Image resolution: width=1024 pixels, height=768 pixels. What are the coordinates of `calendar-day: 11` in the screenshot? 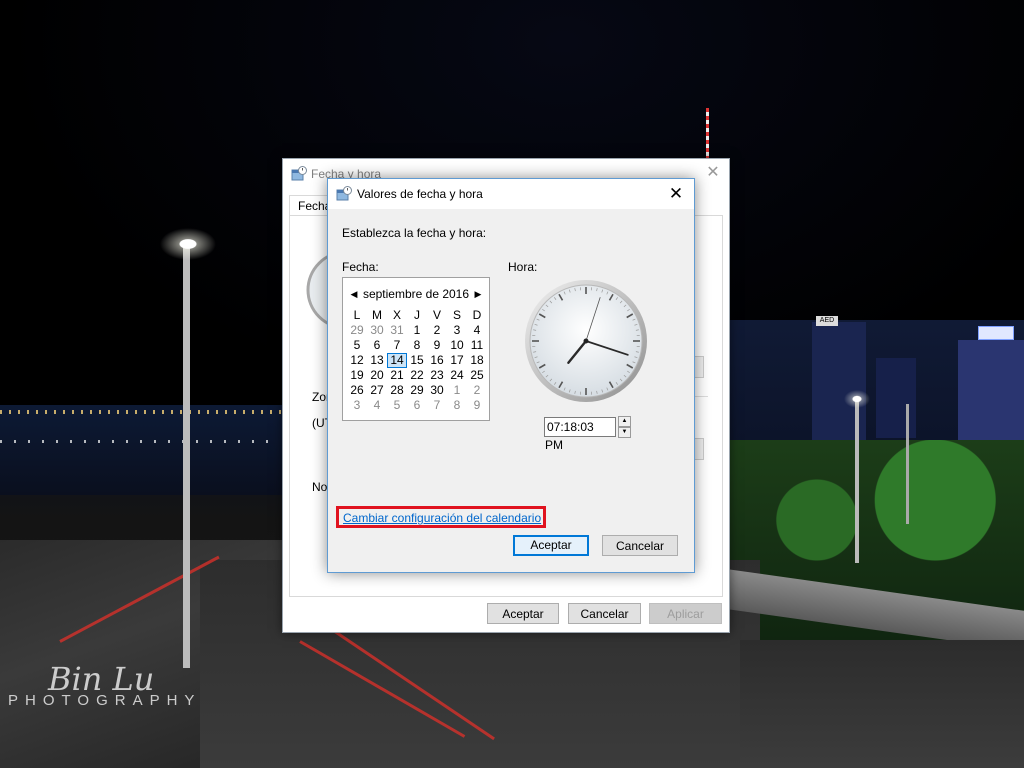 It's located at (477, 345).